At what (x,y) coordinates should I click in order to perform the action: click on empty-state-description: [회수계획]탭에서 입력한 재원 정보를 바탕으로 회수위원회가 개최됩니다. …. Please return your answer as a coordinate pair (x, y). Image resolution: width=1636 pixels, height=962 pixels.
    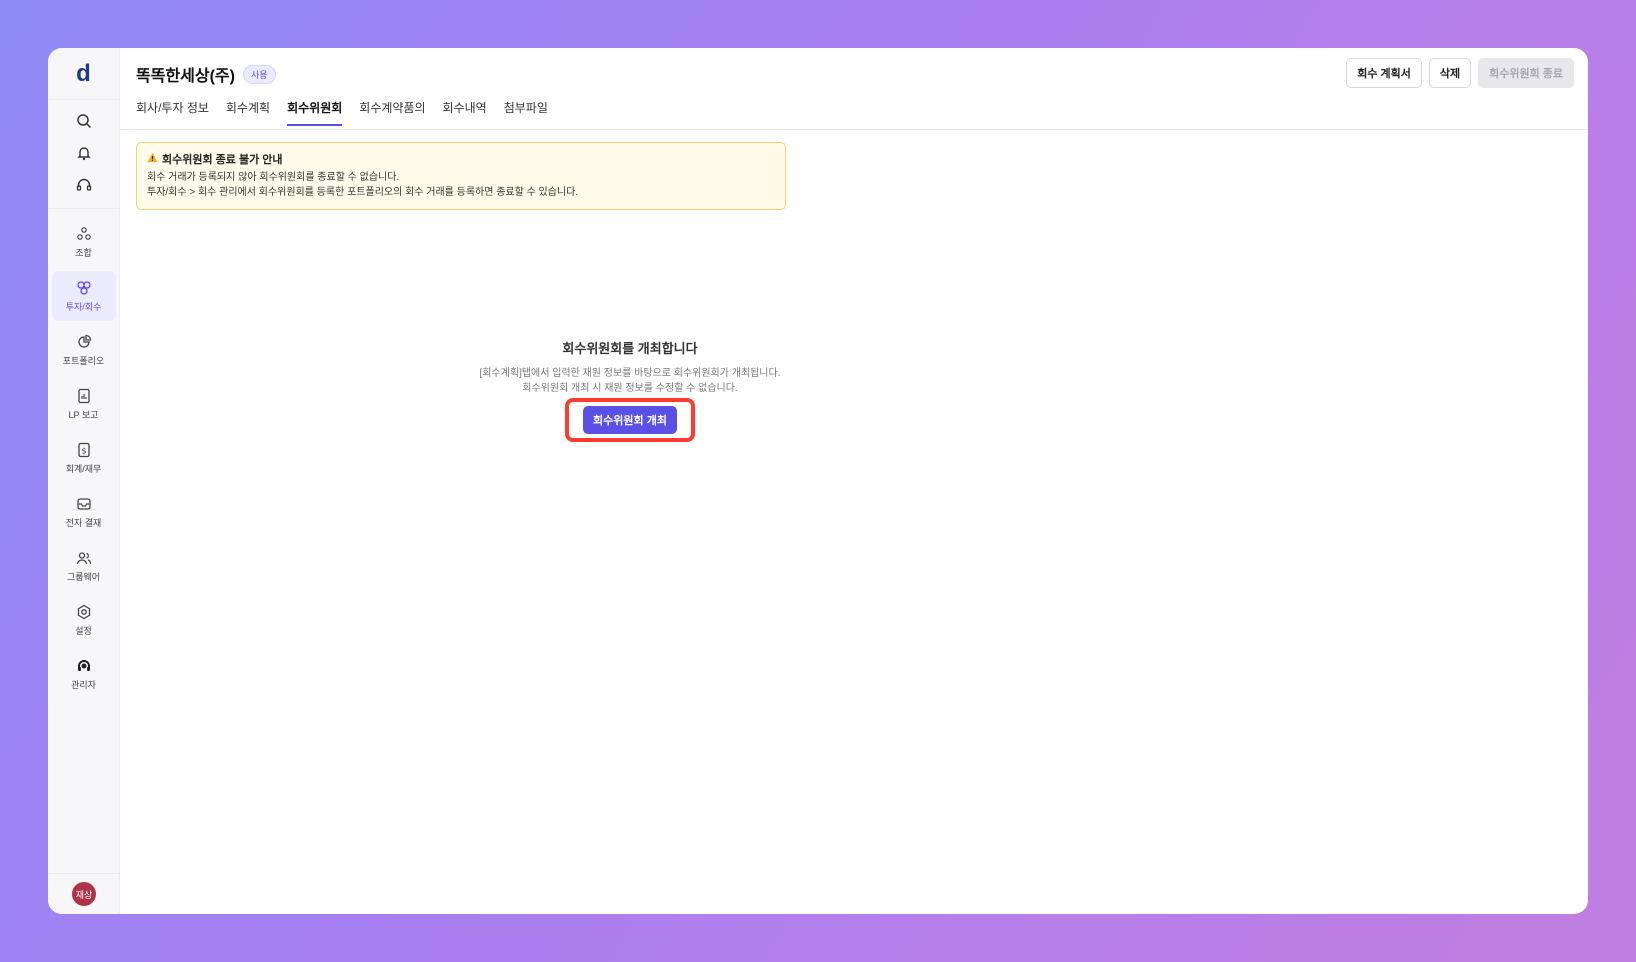
    Looking at the image, I should click on (630, 381).